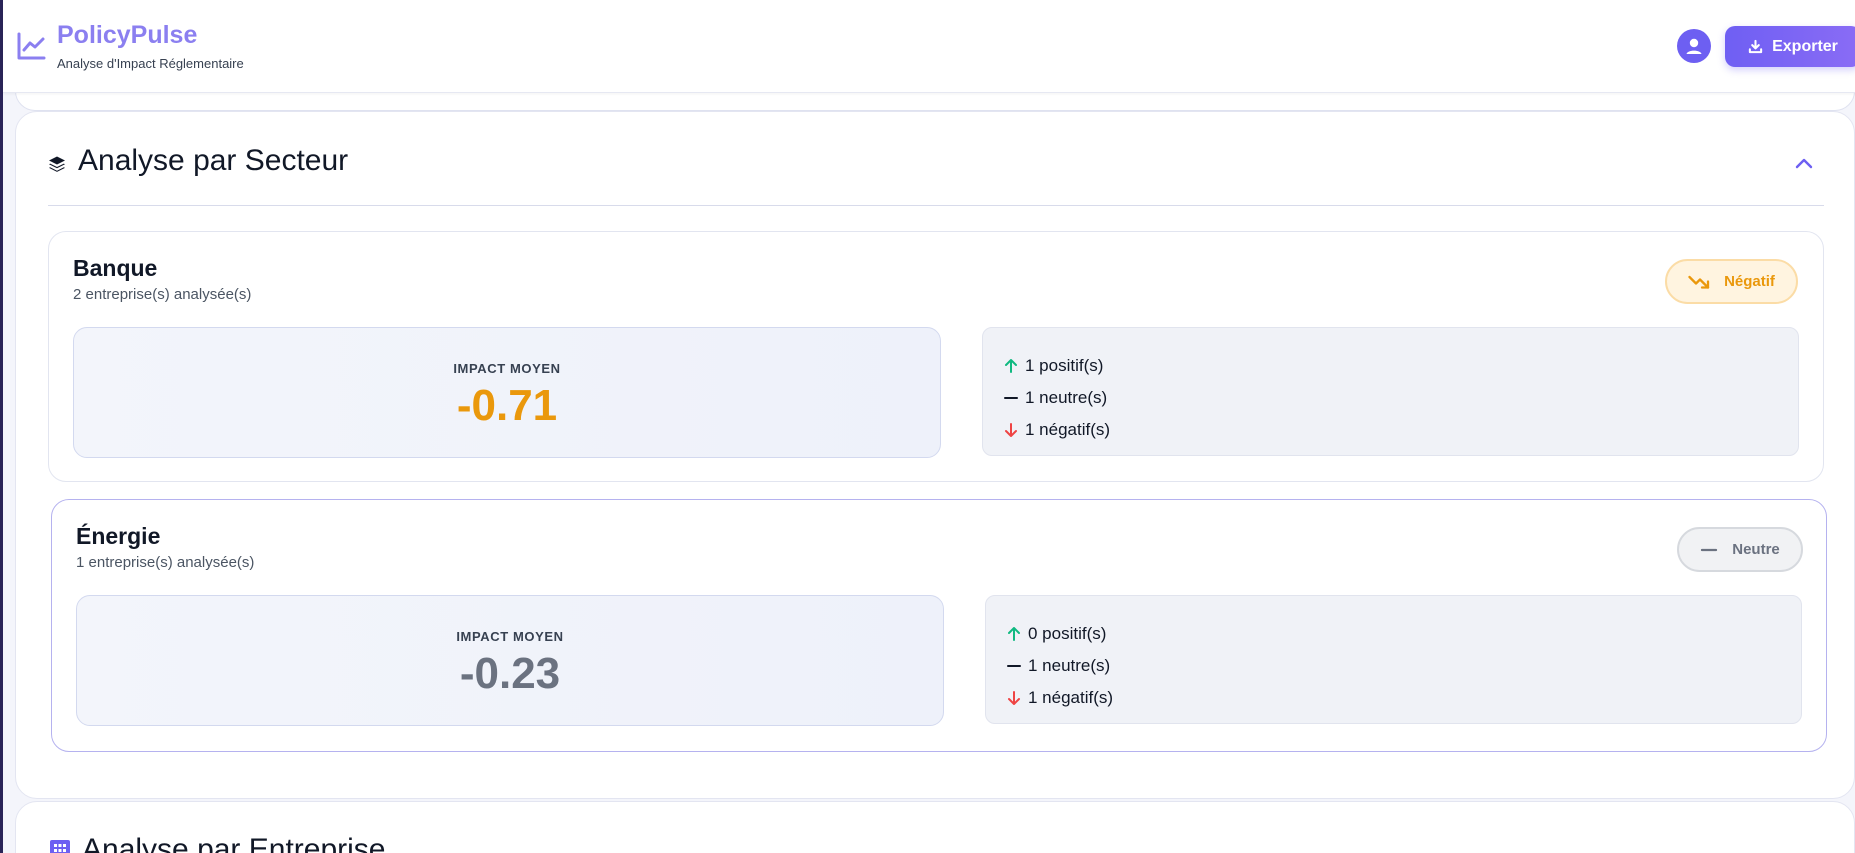 The image size is (1855, 853). Describe the element at coordinates (234, 843) in the screenshot. I see `company-section-title: Analyse par Entreprise` at that location.